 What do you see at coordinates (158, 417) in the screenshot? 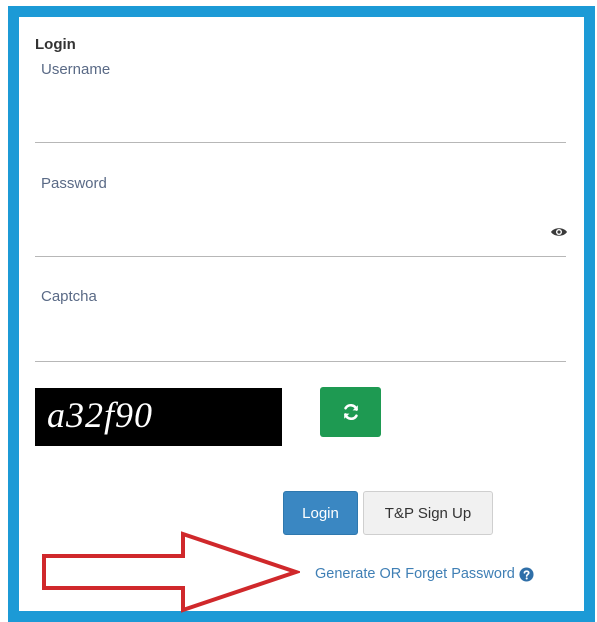
I see `captcha-image: a32f90` at bounding box center [158, 417].